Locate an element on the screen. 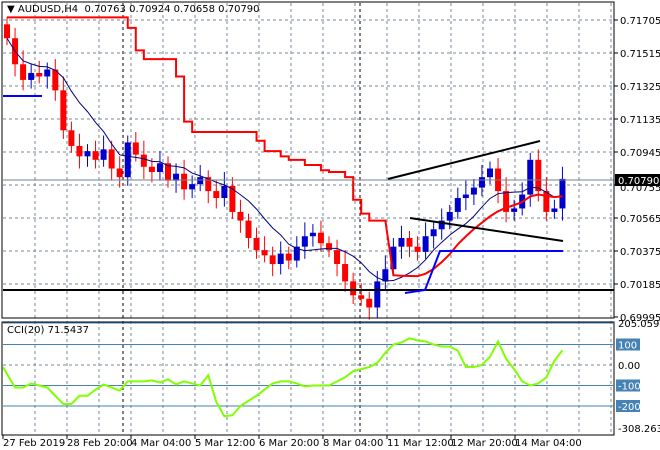  open-value: 0.70763 is located at coordinates (105, 9).